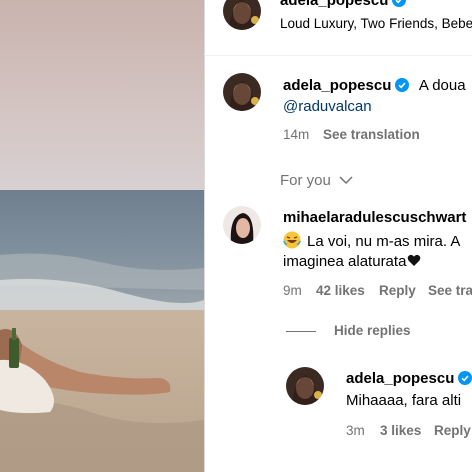  I want to click on replies-line, so click(301, 331).